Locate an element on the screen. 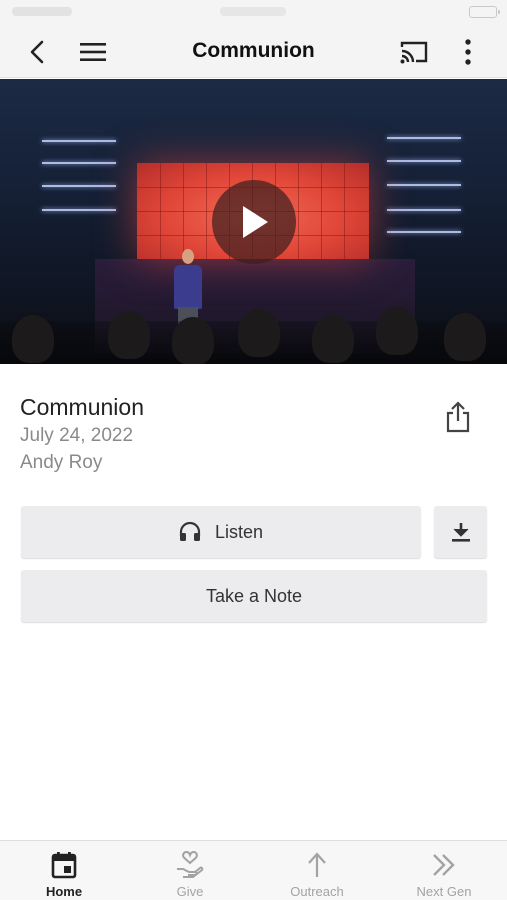  cast-button is located at coordinates (414, 52).